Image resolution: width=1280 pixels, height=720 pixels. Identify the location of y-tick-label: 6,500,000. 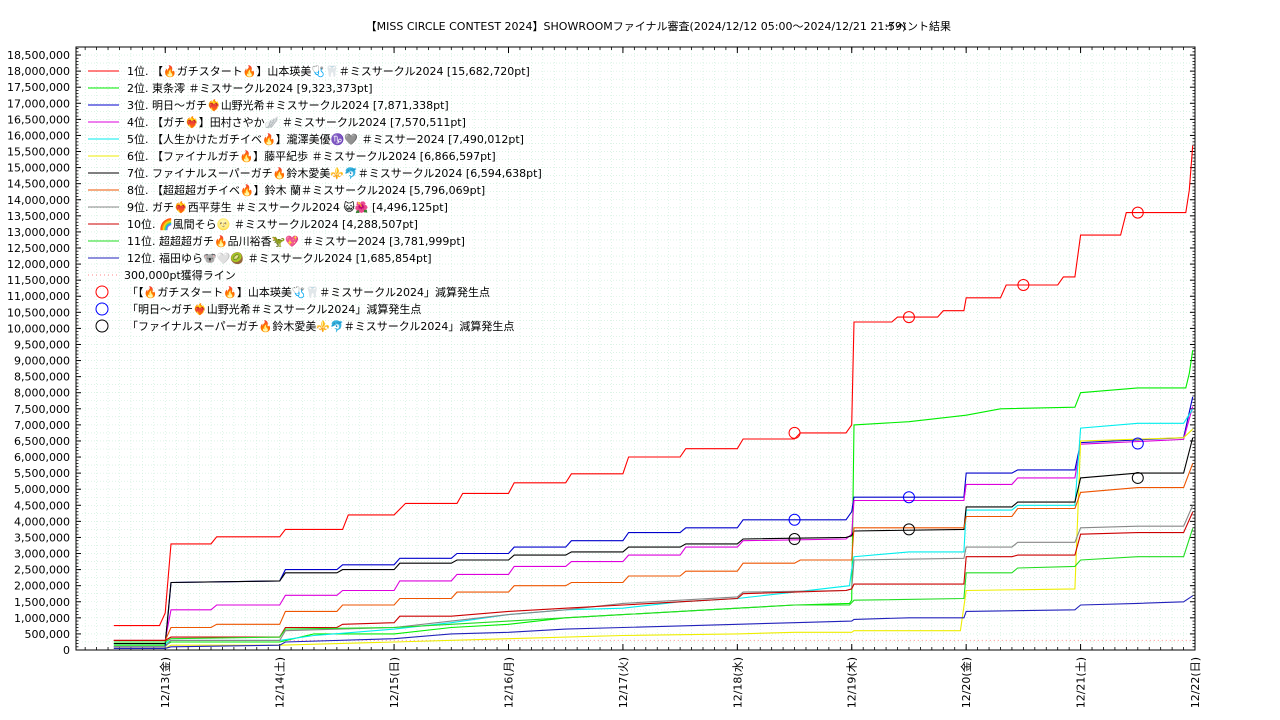
(42, 441).